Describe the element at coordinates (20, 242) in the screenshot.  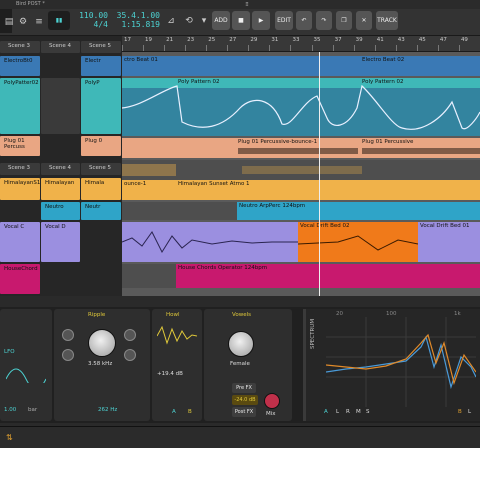
I see `launcher-clip: Vocal C` at that location.